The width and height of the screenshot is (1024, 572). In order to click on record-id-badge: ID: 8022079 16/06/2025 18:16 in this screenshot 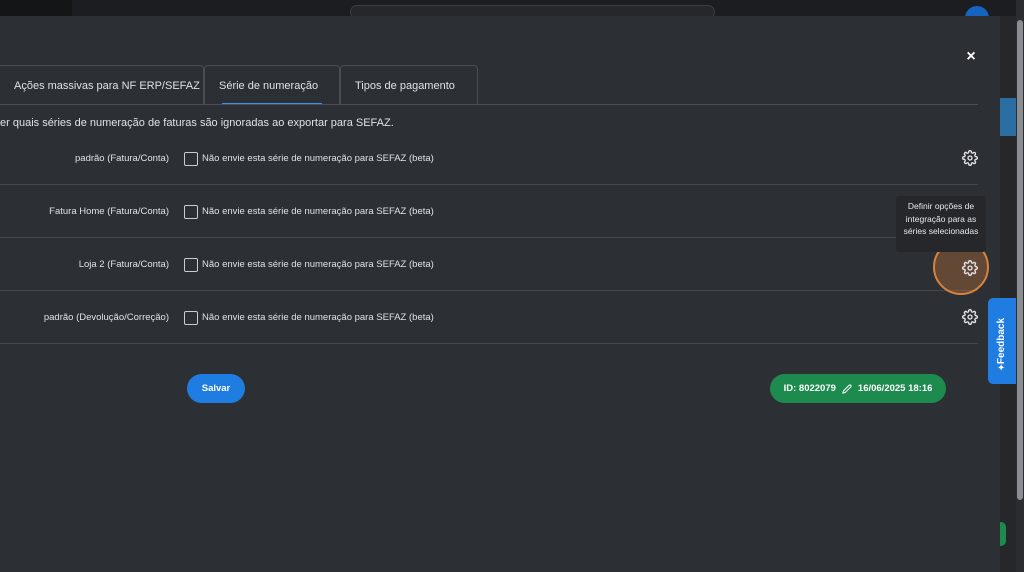, I will do `click(858, 388)`.